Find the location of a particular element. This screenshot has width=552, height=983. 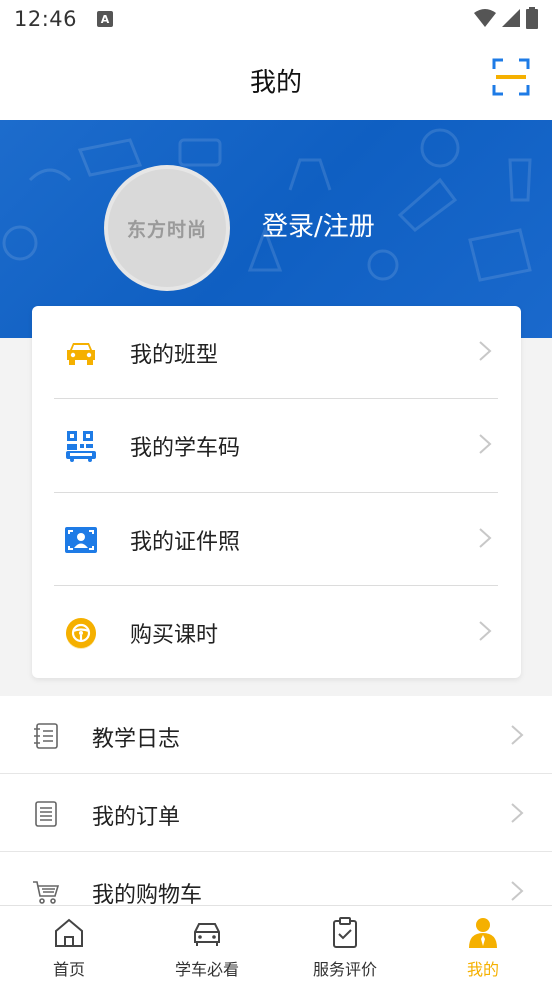

menu-item-label: 我的班型 is located at coordinates (174, 355).